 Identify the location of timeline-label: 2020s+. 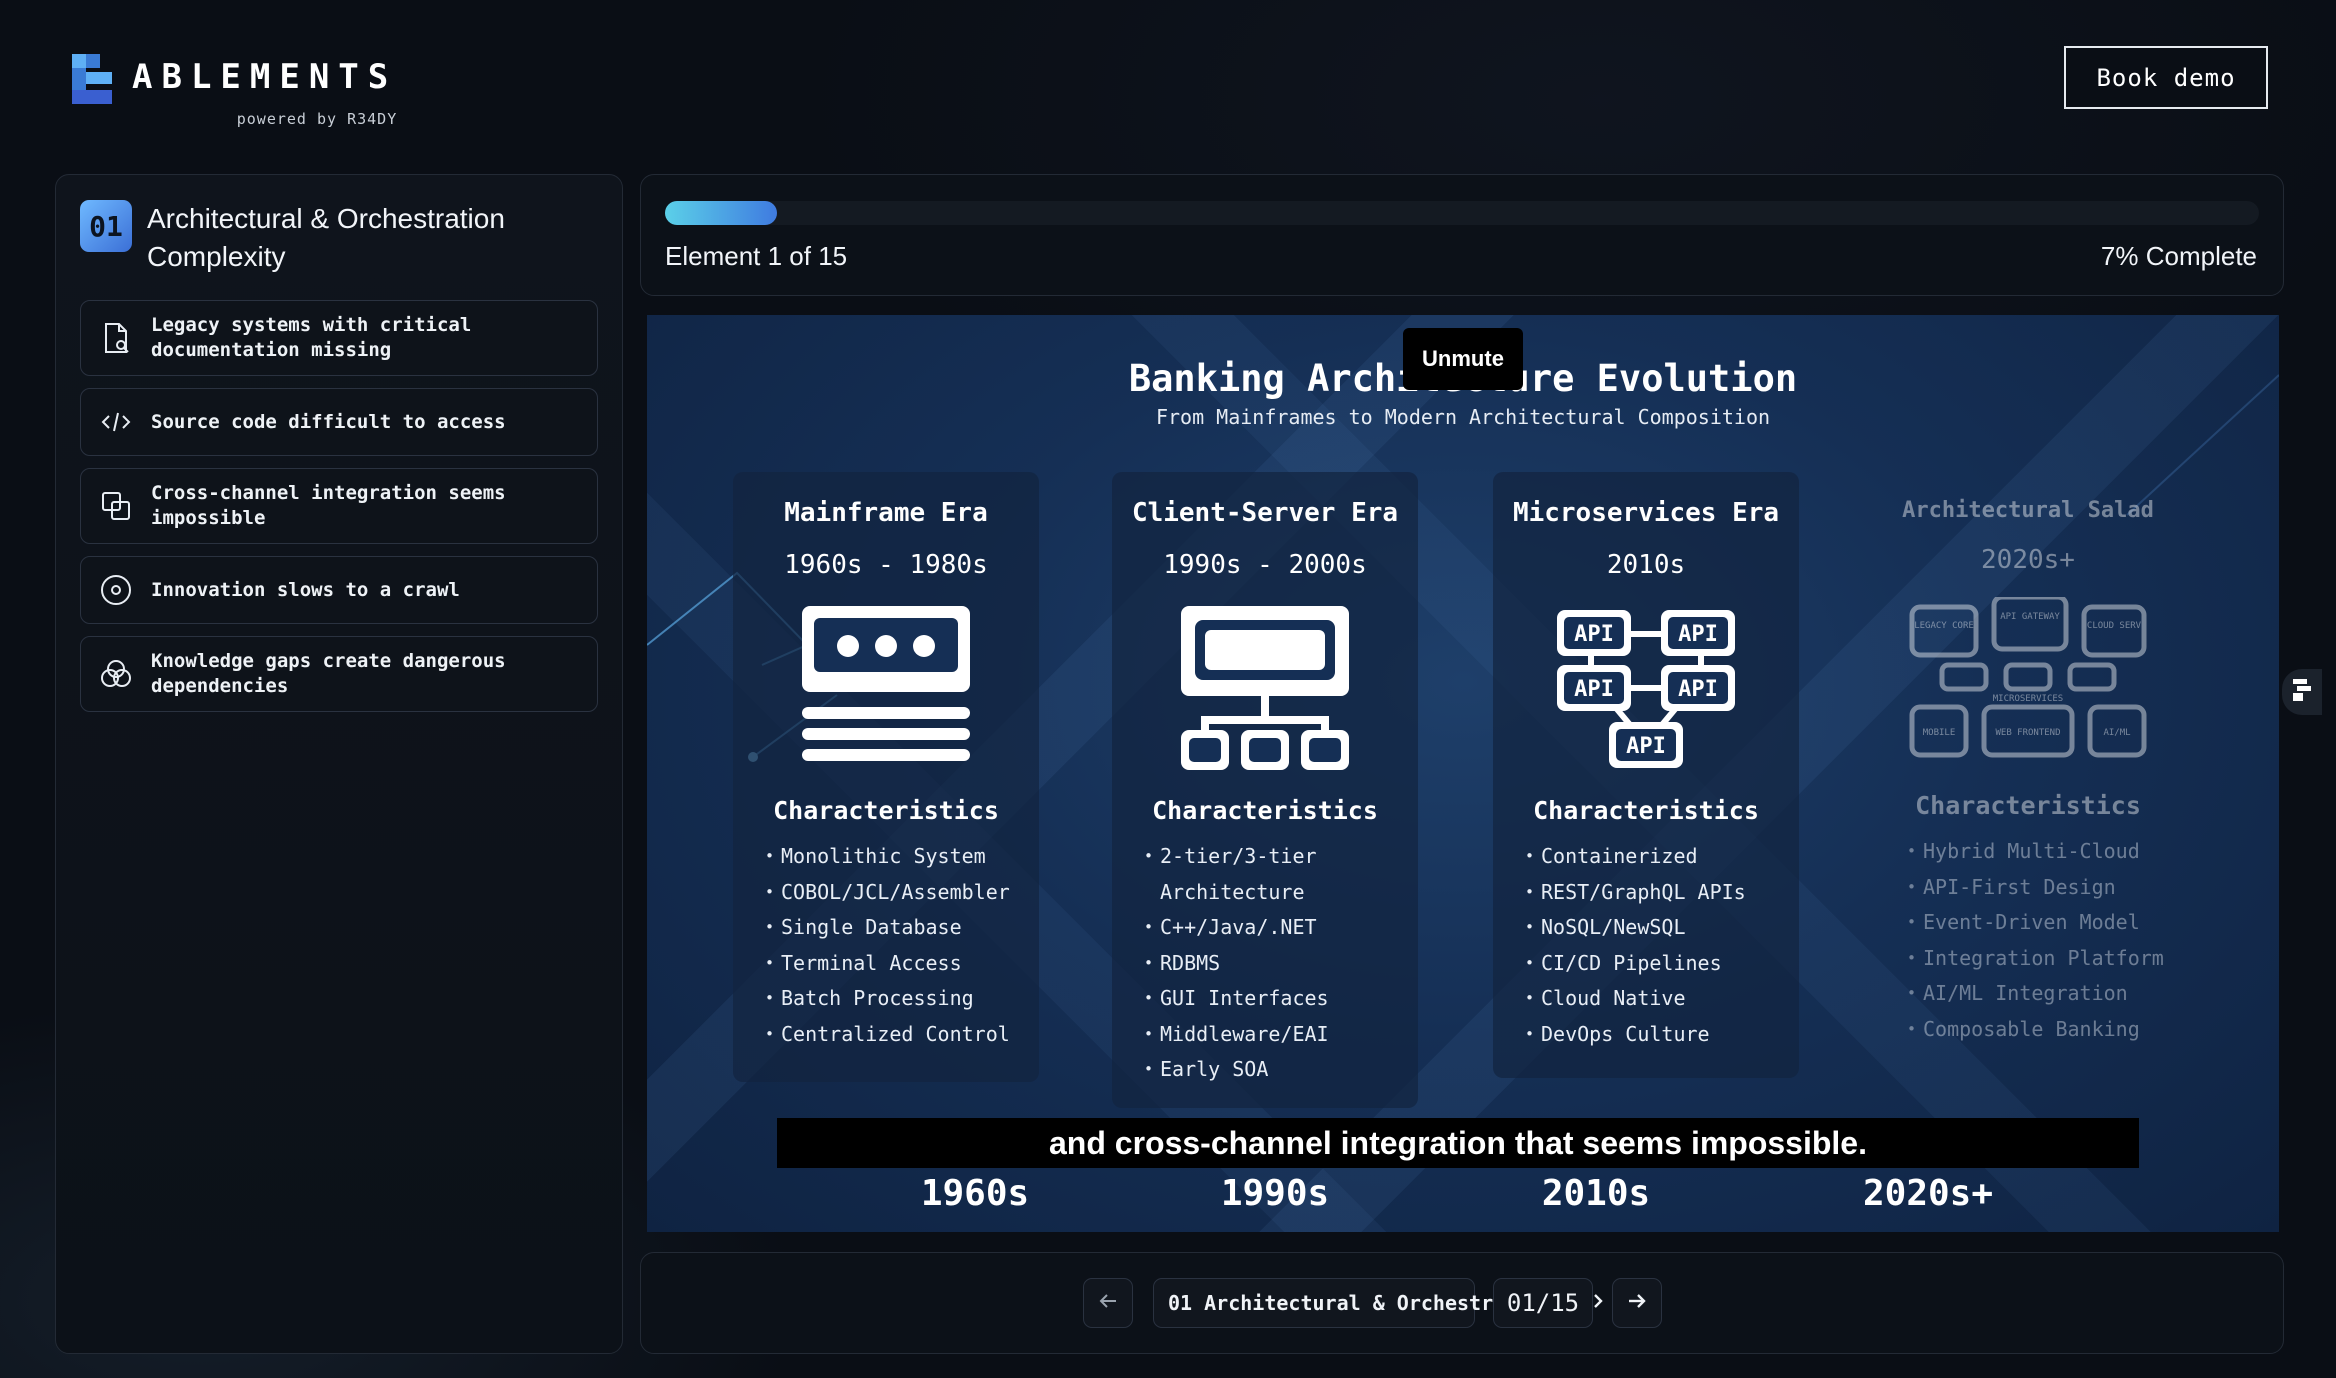
(1928, 1193).